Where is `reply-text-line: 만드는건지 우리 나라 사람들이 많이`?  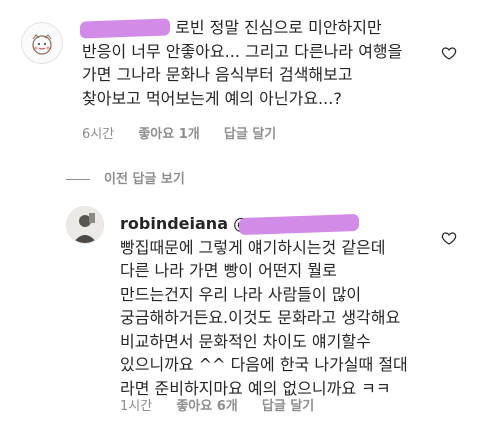
reply-text-line: 만드는건지 우리 나라 사람들이 많이 is located at coordinates (241, 294).